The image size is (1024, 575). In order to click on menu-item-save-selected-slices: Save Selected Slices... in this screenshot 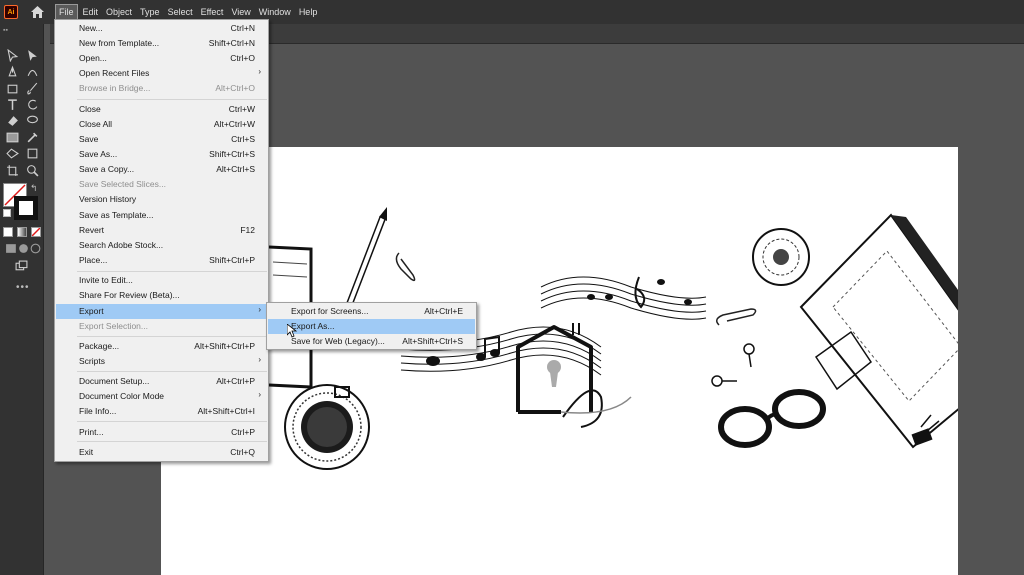, I will do `click(122, 184)`.